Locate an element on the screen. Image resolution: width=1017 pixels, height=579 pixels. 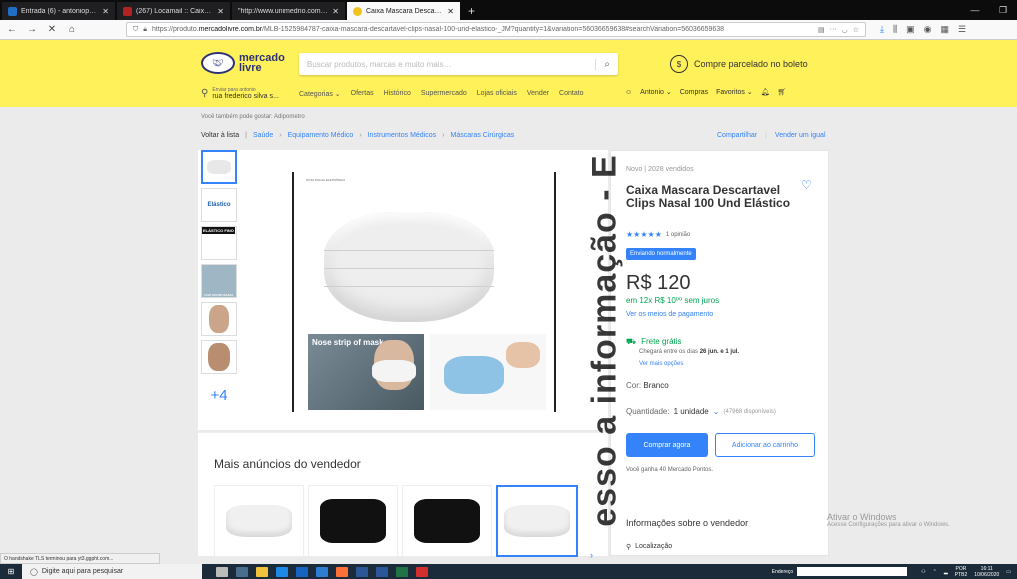
more-thumbnails: +4 is located at coordinates (219, 395).